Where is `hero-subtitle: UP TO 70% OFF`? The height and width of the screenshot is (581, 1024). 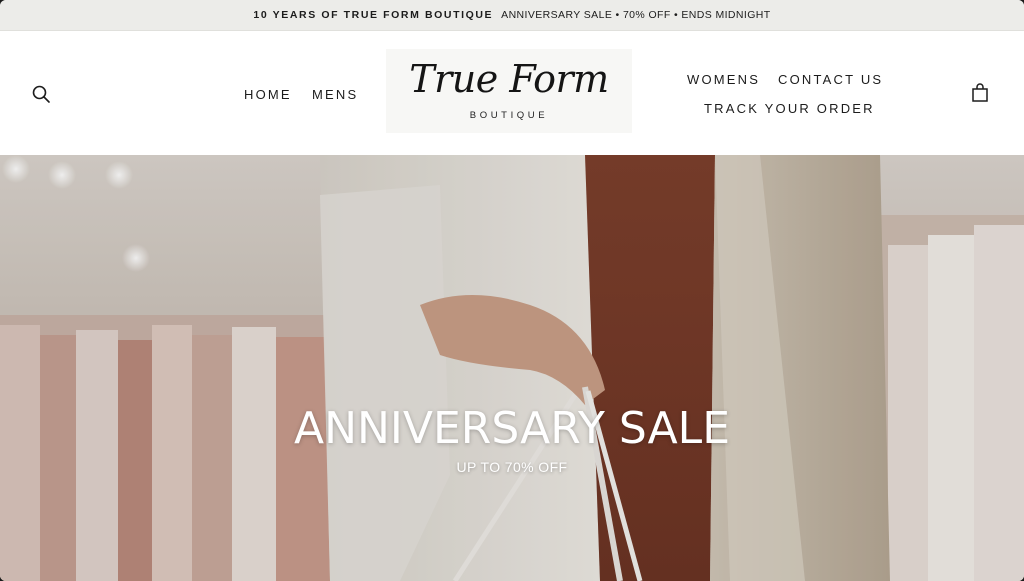 hero-subtitle: UP TO 70% OFF is located at coordinates (512, 467).